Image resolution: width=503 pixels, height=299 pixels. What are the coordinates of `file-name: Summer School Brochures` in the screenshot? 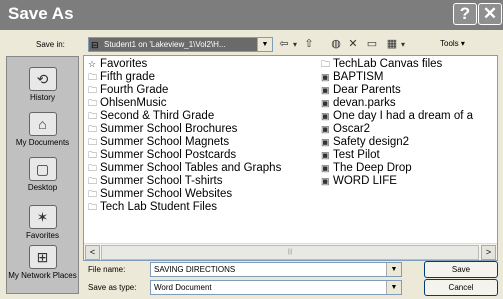 It's located at (169, 129).